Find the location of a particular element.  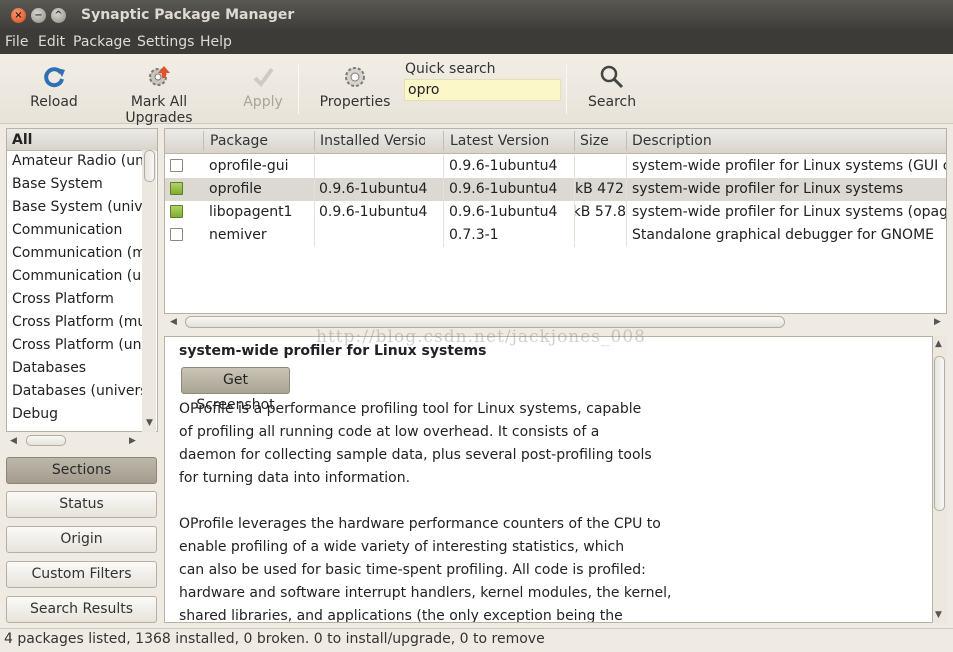

section-item: Communication (uni is located at coordinates (76, 277).